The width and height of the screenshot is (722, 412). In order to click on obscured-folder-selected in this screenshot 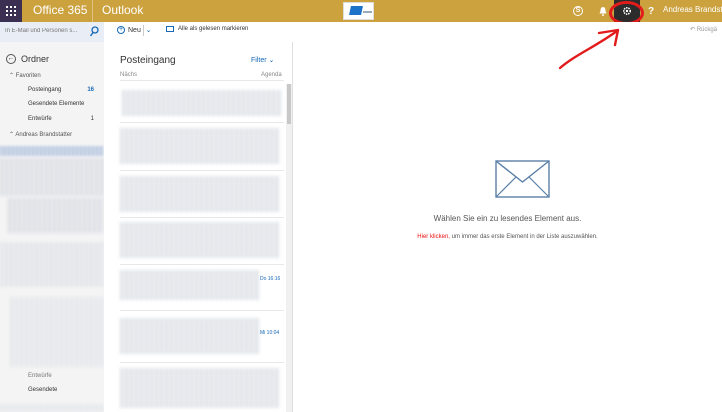, I will do `click(52, 151)`.